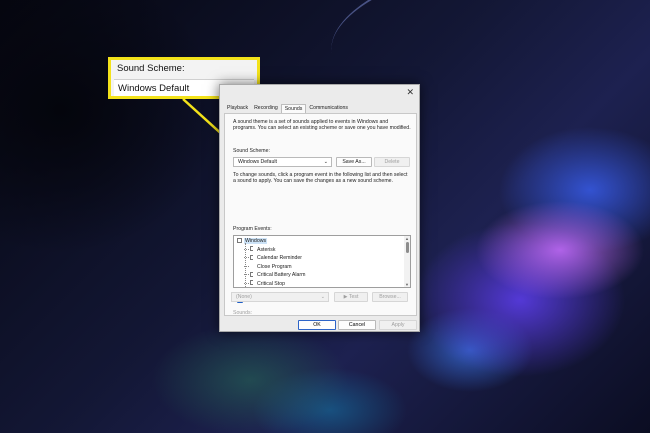 The width and height of the screenshot is (650, 433). What do you see at coordinates (259, 250) in the screenshot?
I see `list-item: Asterisk` at bounding box center [259, 250].